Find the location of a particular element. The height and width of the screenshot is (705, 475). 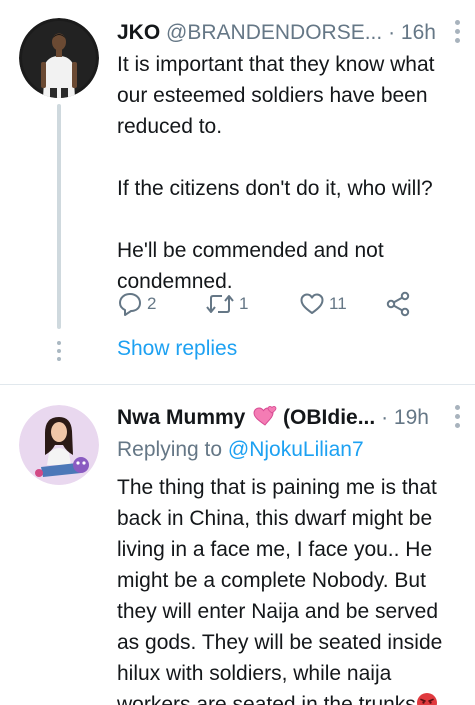

like-button: 11 is located at coordinates (323, 304).